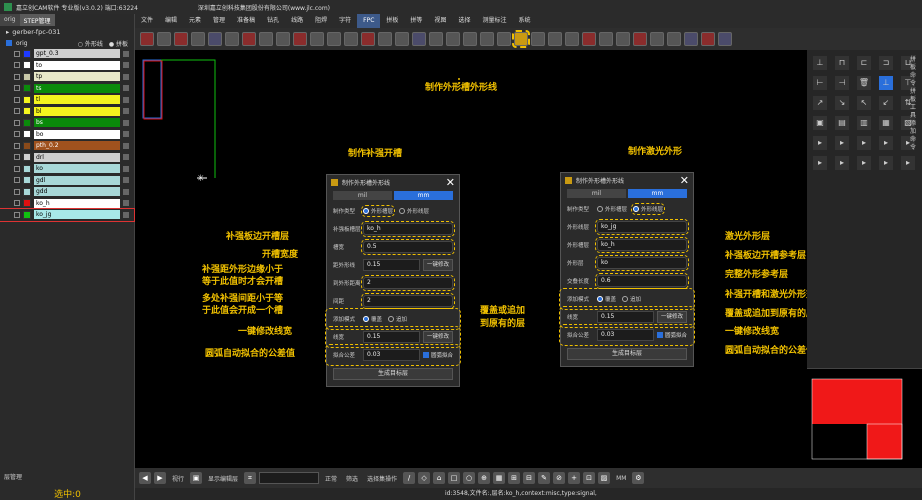  What do you see at coordinates (864, 123) in the screenshot?
I see `tool-icon: ▥` at bounding box center [864, 123].